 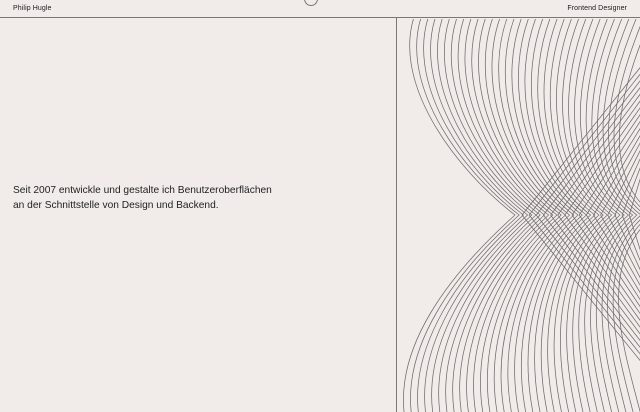 What do you see at coordinates (320, 9) in the screenshot?
I see `site-header: Philip Hugle Frontend Designer` at bounding box center [320, 9].